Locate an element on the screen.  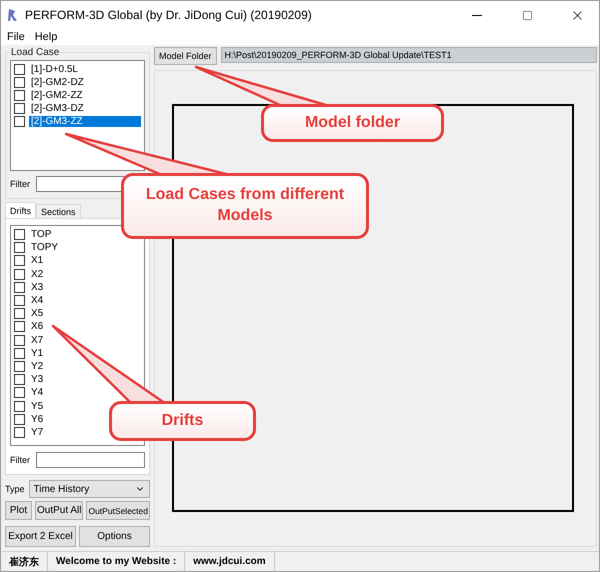
load-case-list: [1]-D+0.5L [2]-GM2-DZ [2]-GM2-ZZ [2]-GM3-DZ [2]-GM3-ZZ is located at coordinates (77, 115).